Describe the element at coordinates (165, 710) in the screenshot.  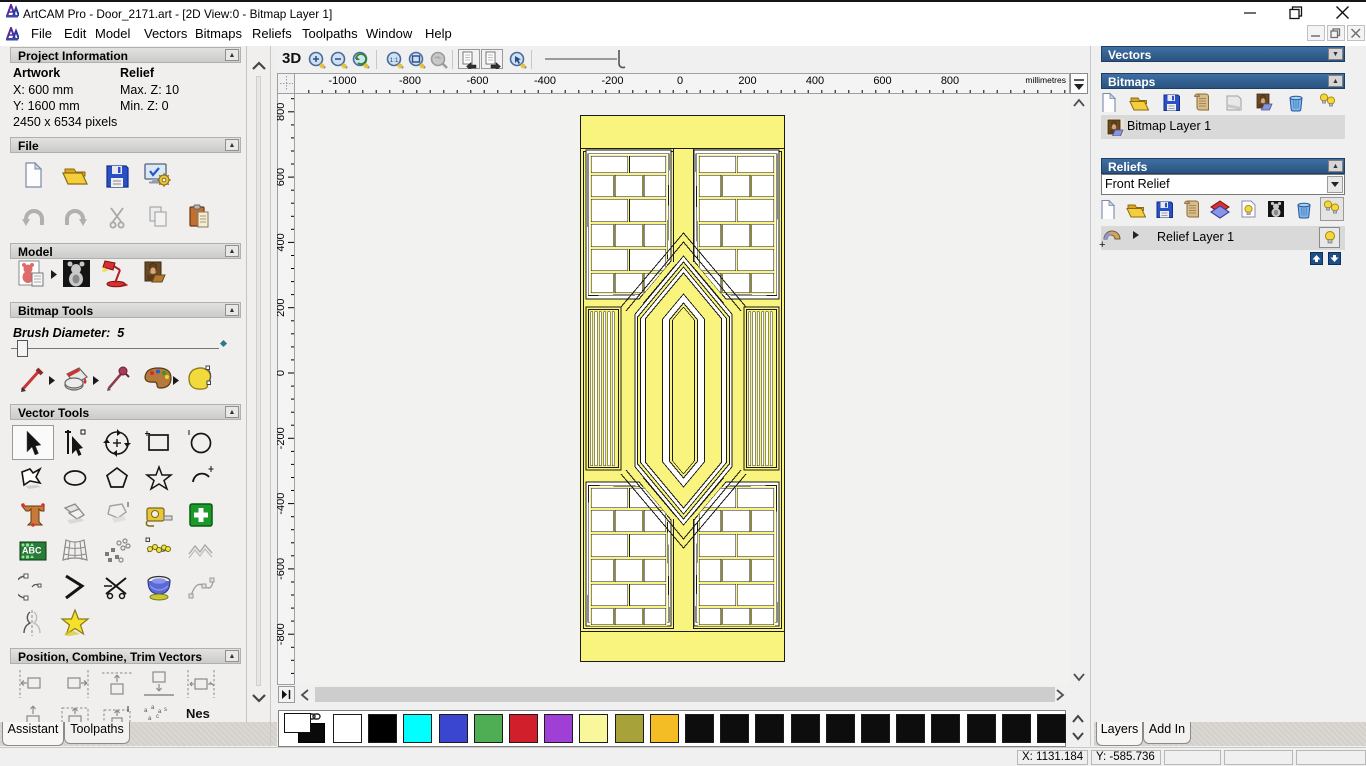
I see `svg-text: s` at that location.